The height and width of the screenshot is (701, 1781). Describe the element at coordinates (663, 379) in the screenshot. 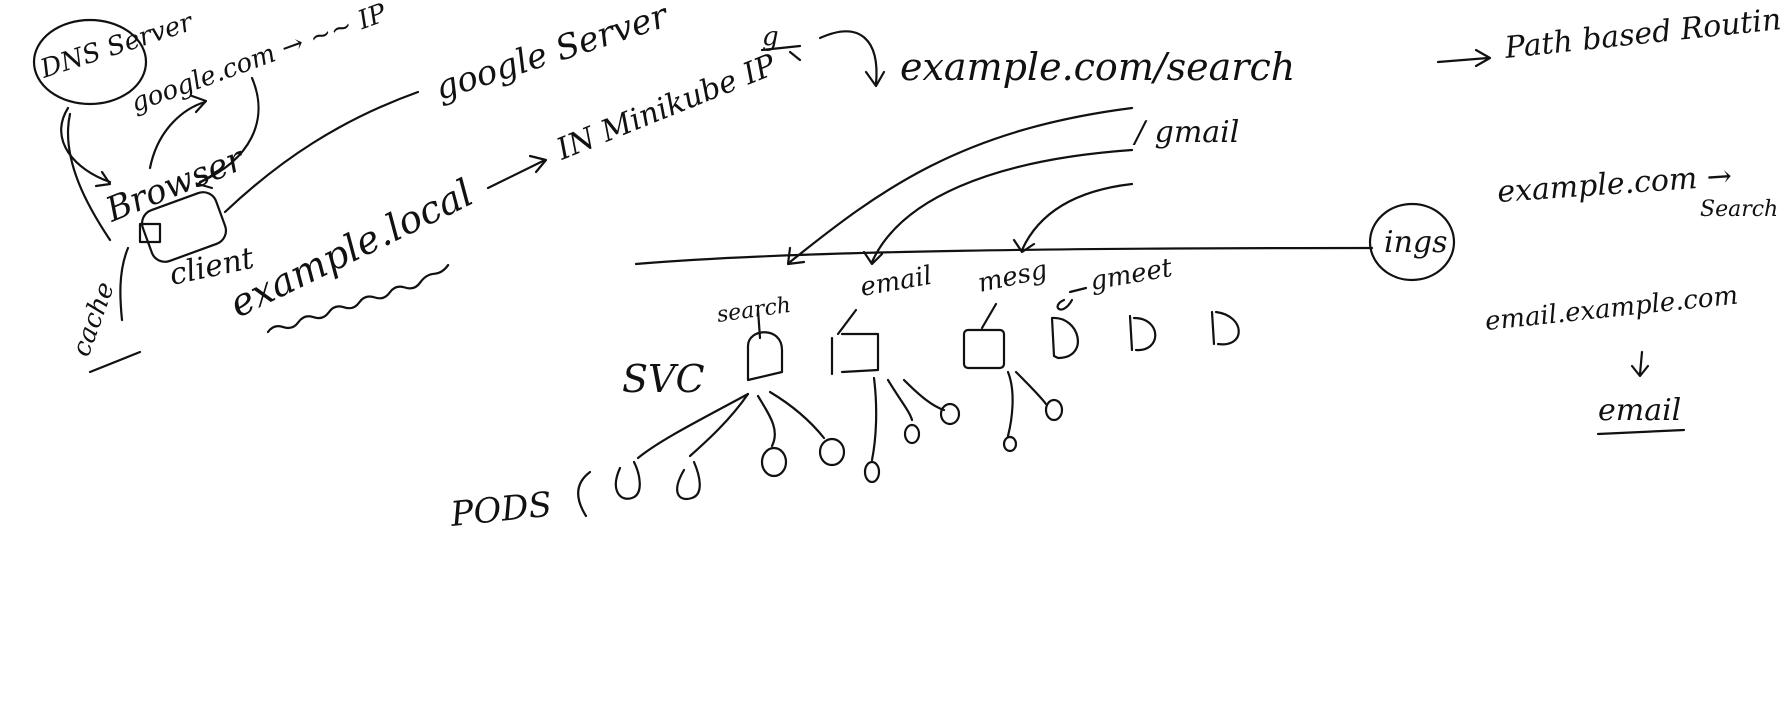

I see `svc-label: SVC` at that location.